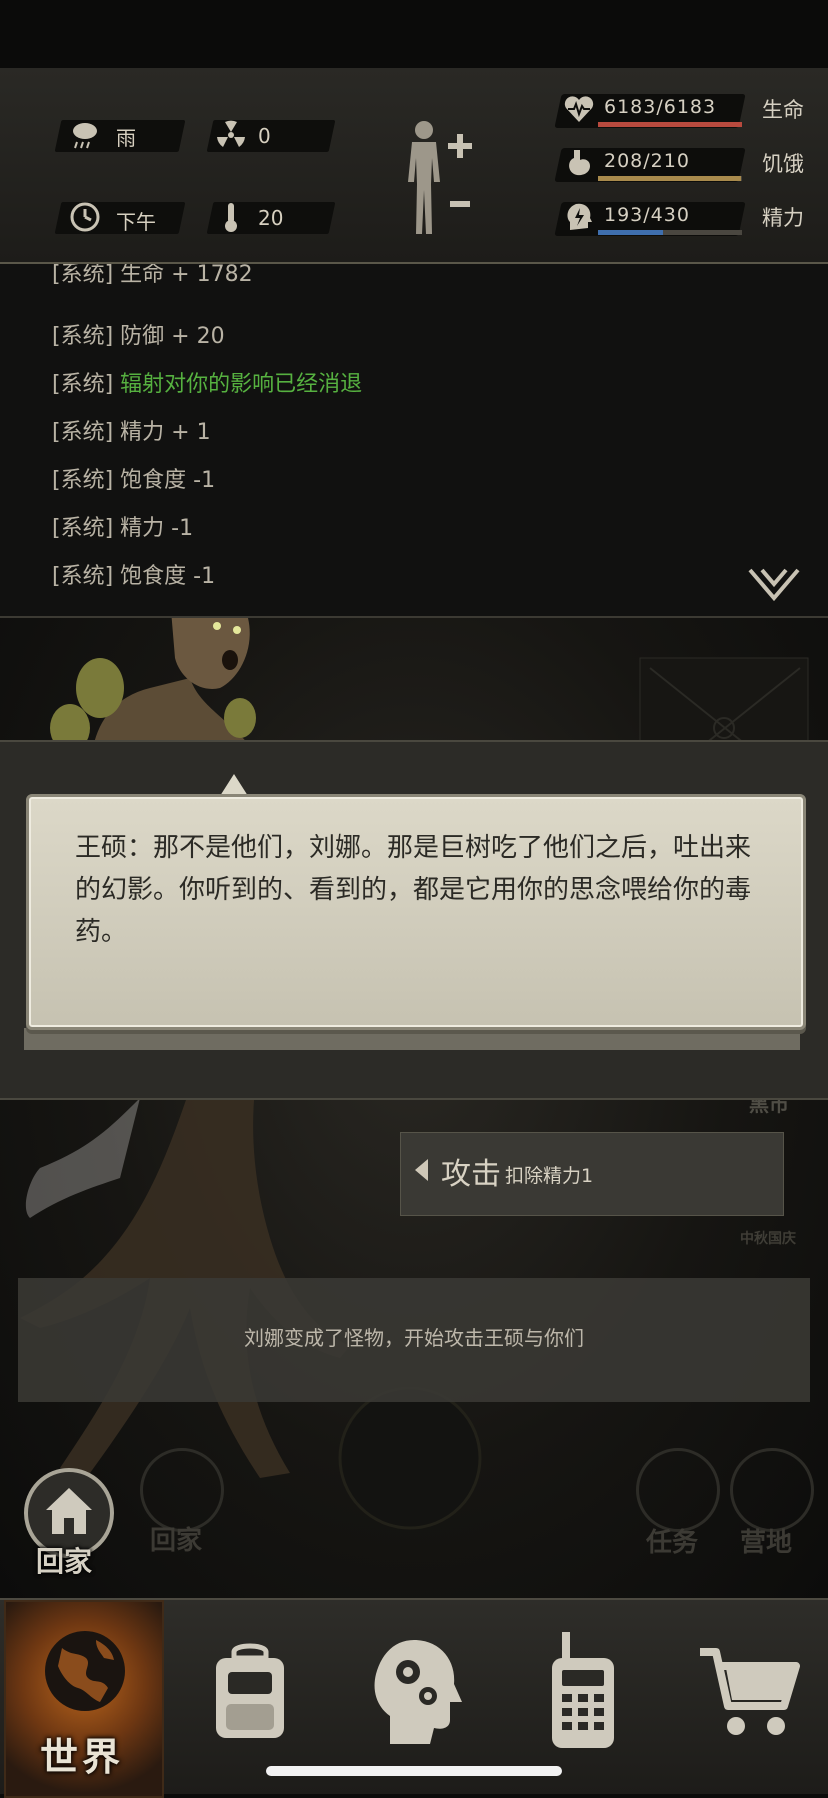  What do you see at coordinates (783, 218) in the screenshot?
I see `energy-label: 精力` at bounding box center [783, 218].